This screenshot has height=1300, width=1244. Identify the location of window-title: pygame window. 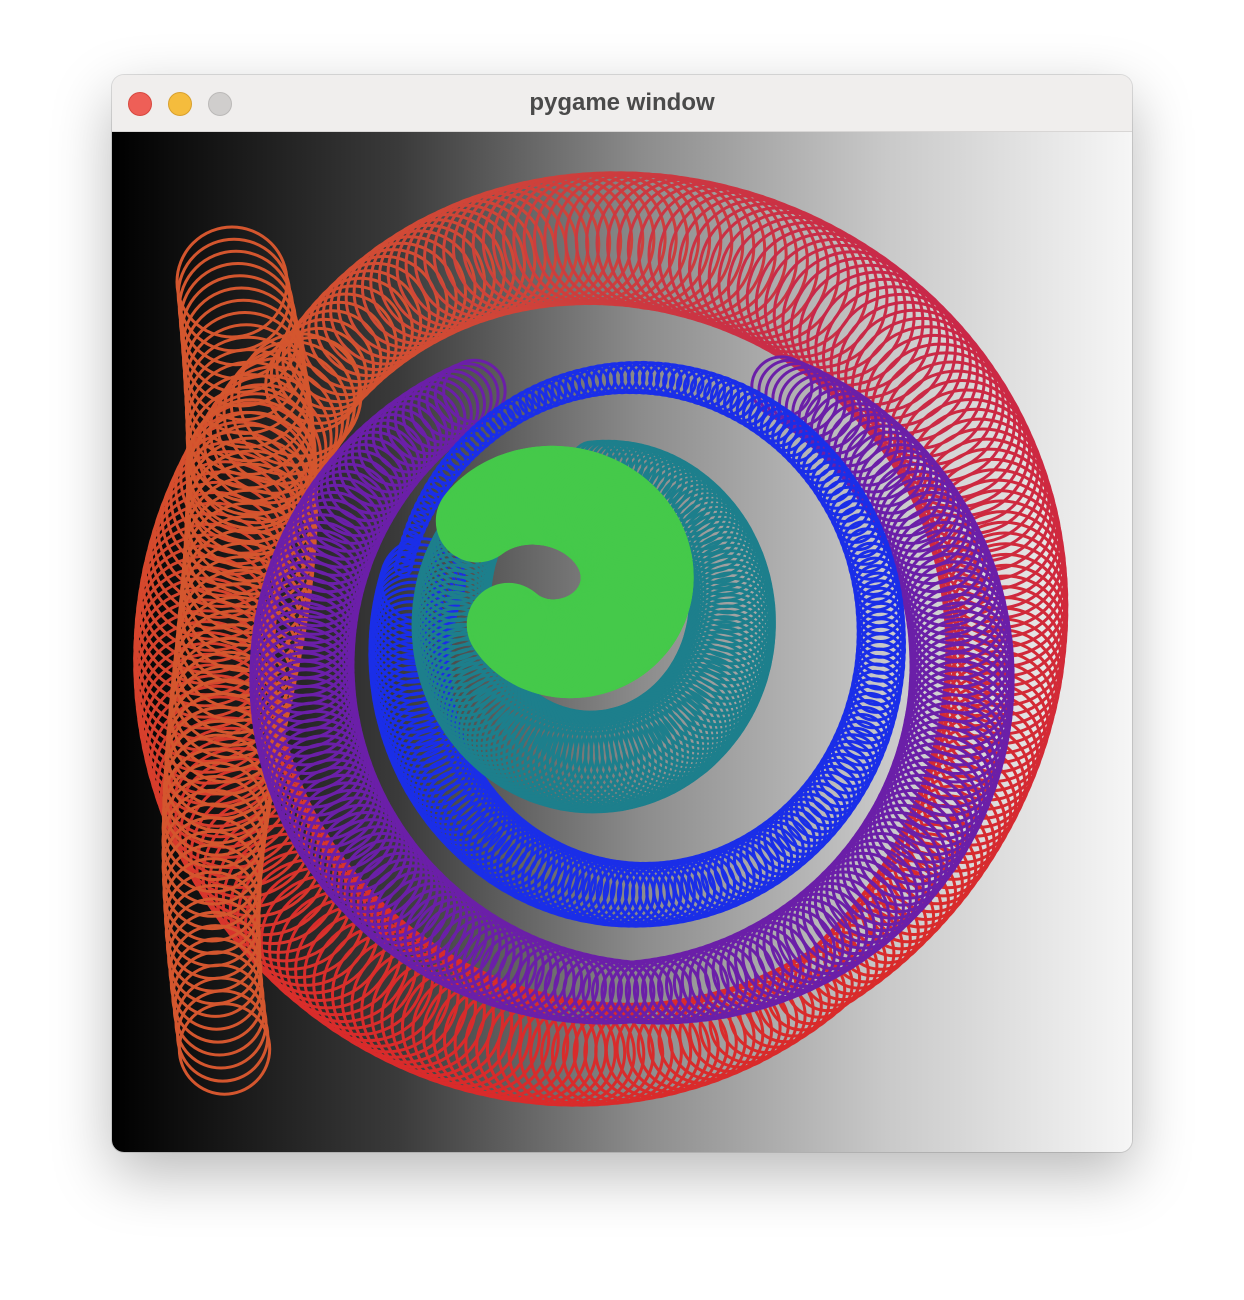
(622, 102).